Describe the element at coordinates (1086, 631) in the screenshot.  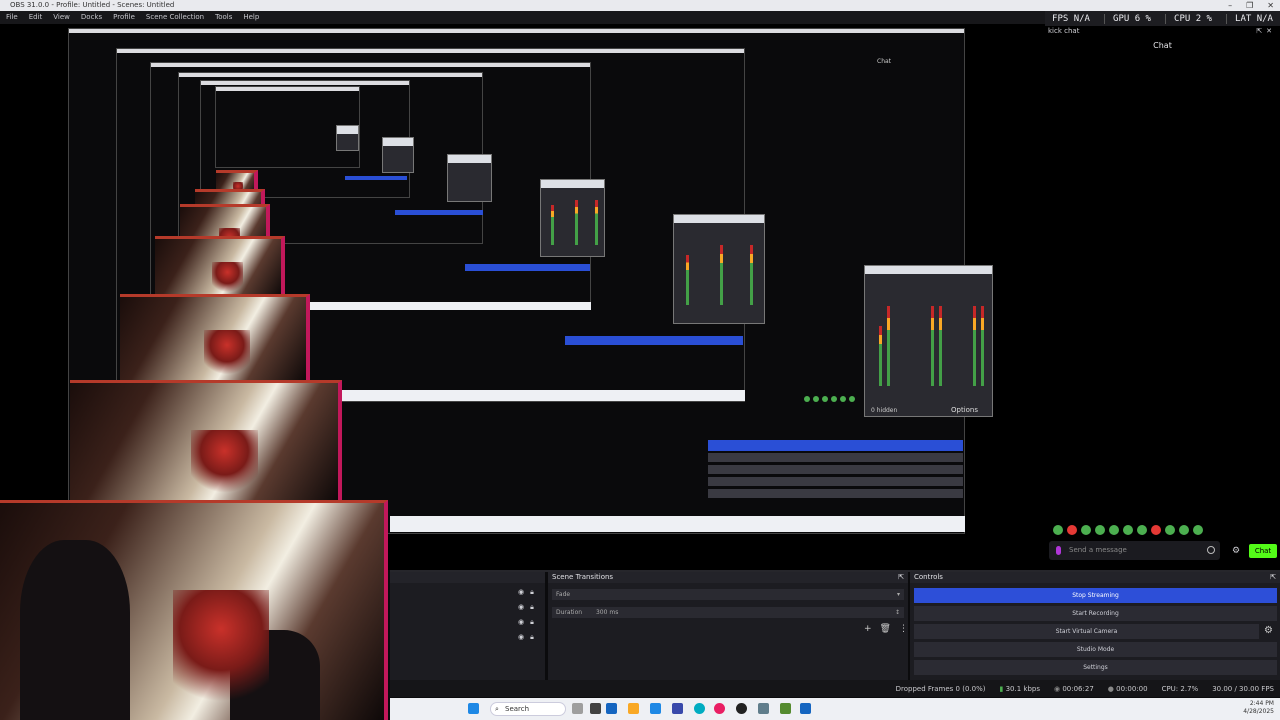
I see `start-virtual-camera-button: Start Virtual Camera` at that location.